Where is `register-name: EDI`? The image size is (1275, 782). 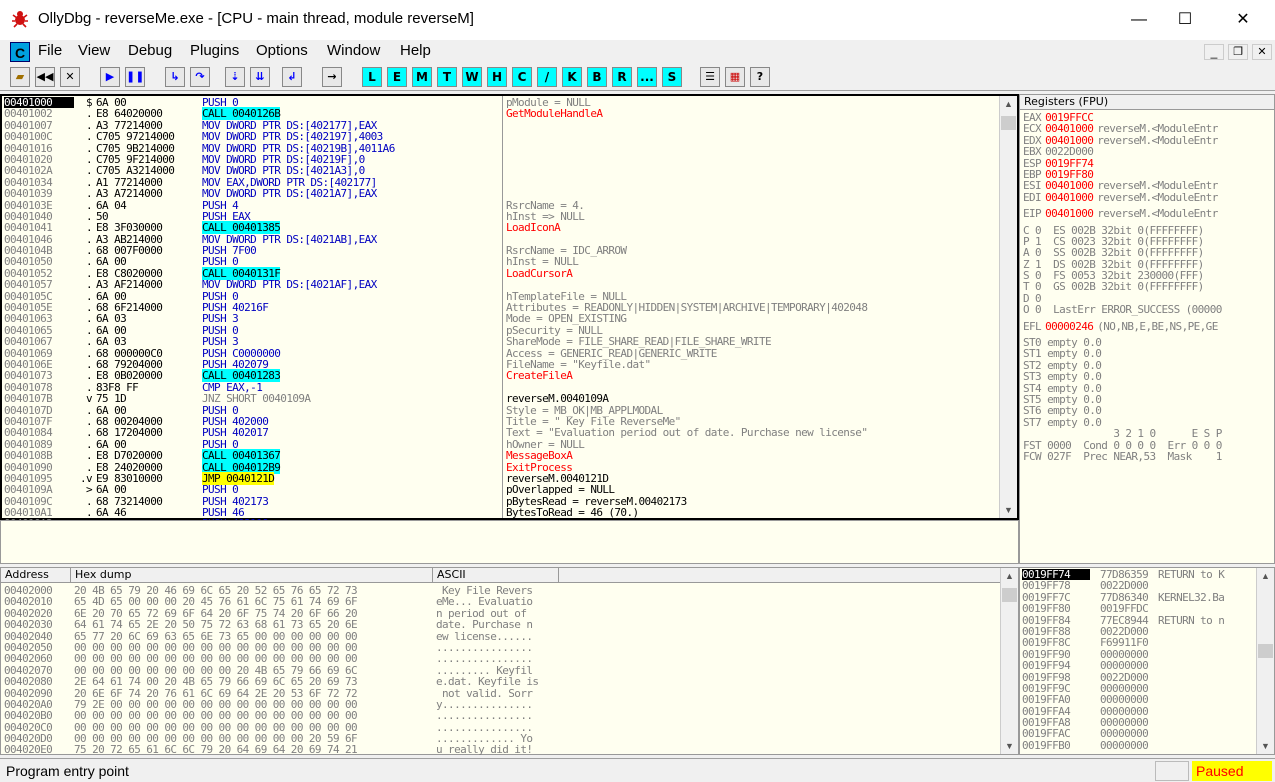
register-name: EDI is located at coordinates (1032, 197).